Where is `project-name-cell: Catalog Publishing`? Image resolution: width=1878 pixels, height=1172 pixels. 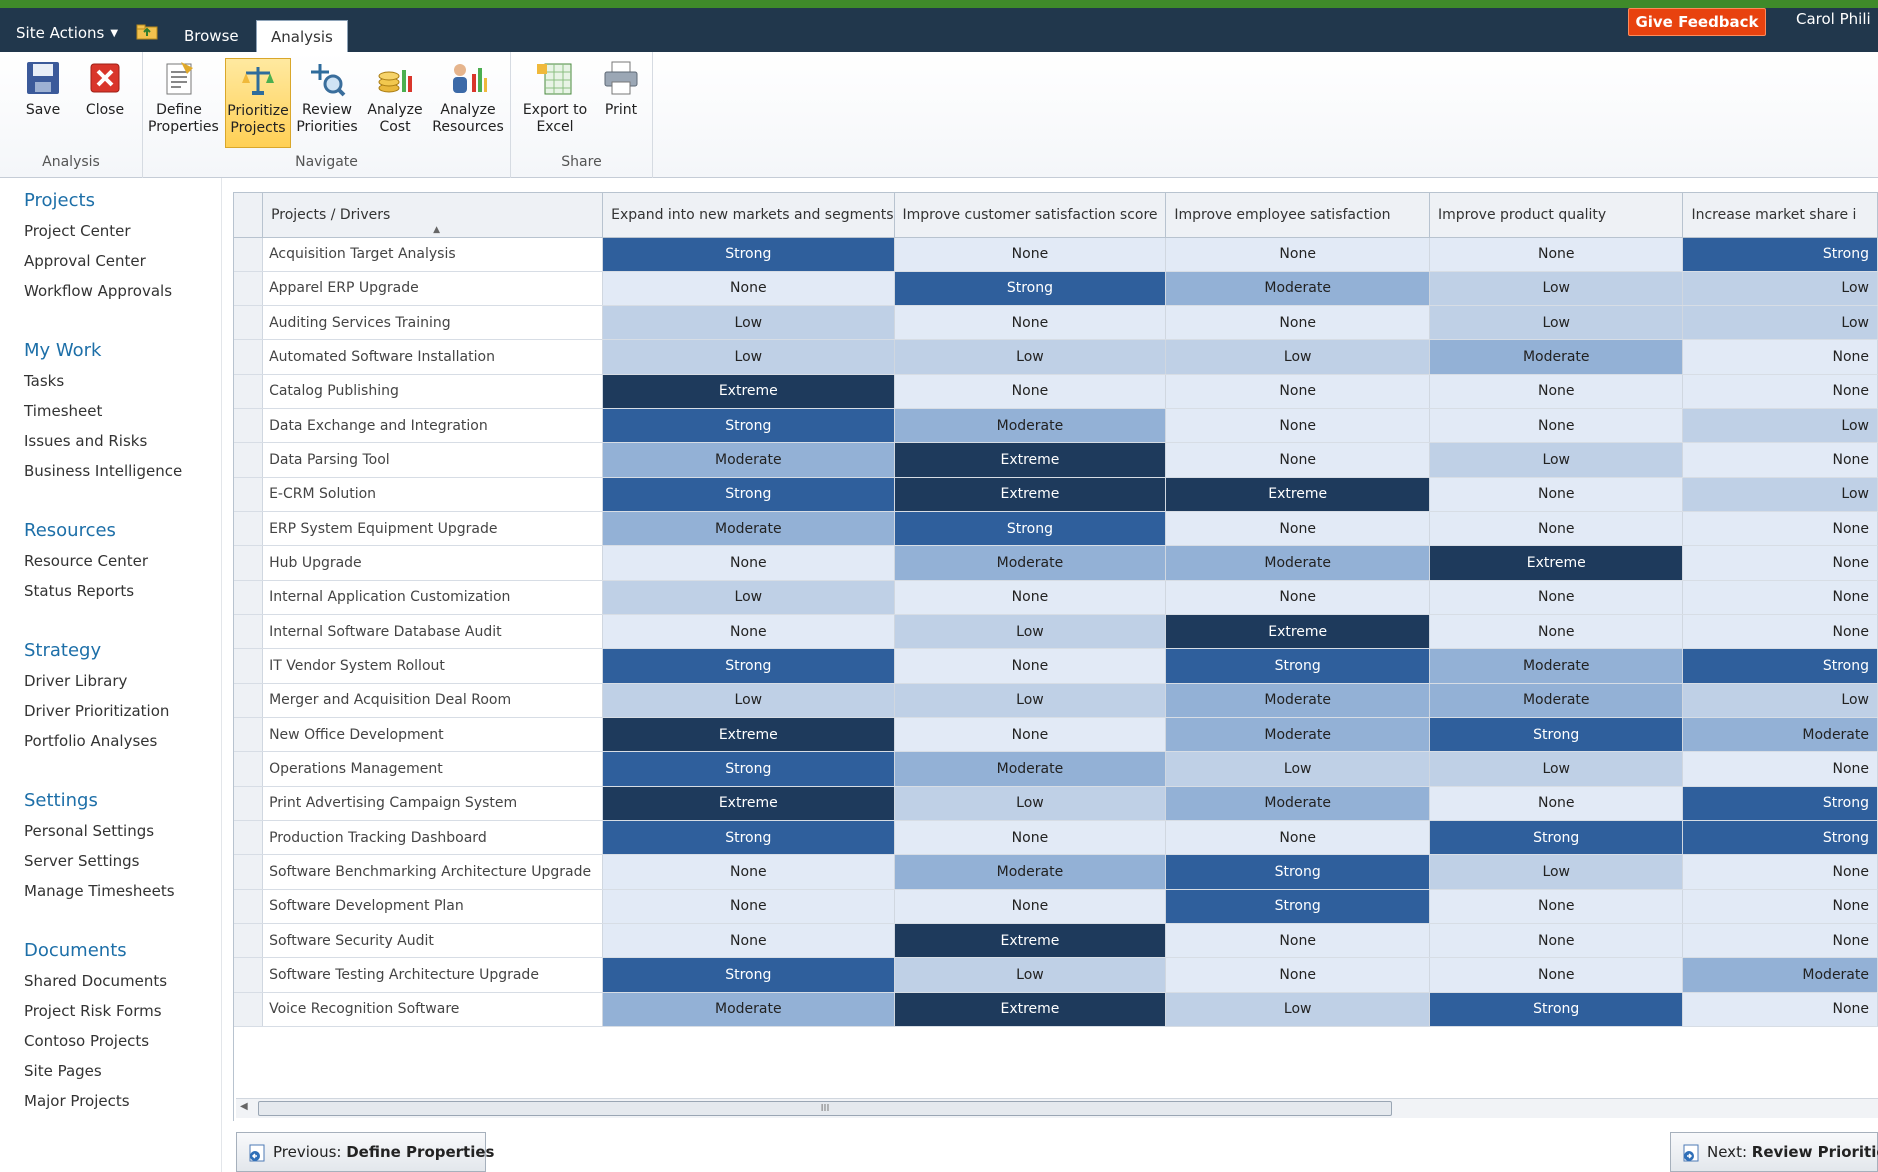 project-name-cell: Catalog Publishing is located at coordinates (433, 392).